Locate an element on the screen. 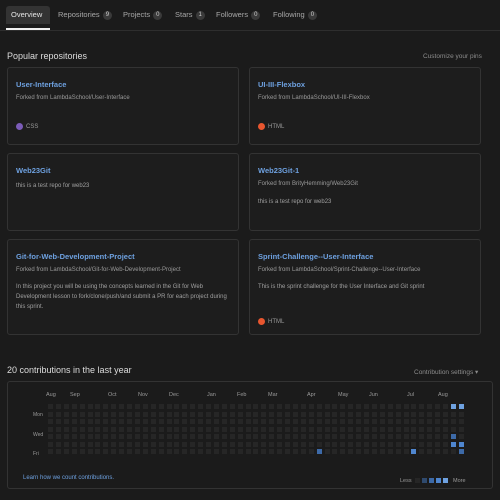 This screenshot has width=500, height=500. contribution-settings-dropdown: Contribution settings ▾ is located at coordinates (446, 372).